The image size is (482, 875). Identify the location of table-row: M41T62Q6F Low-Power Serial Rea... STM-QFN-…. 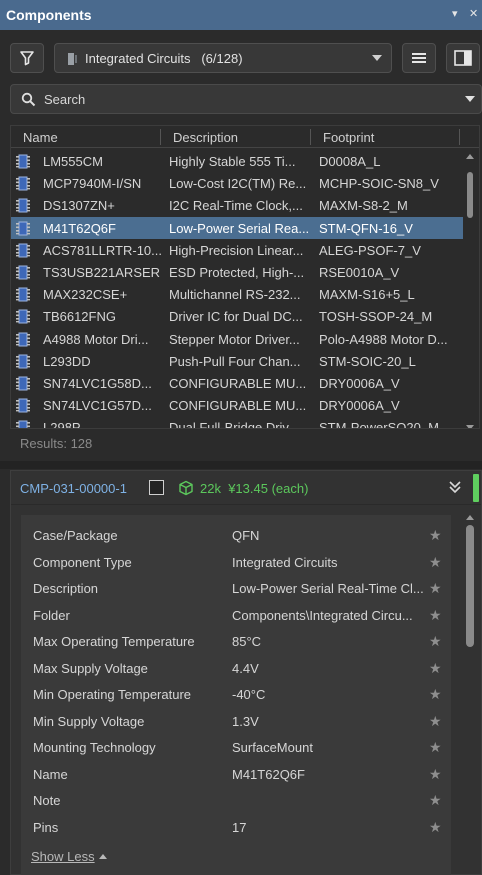
(237, 227).